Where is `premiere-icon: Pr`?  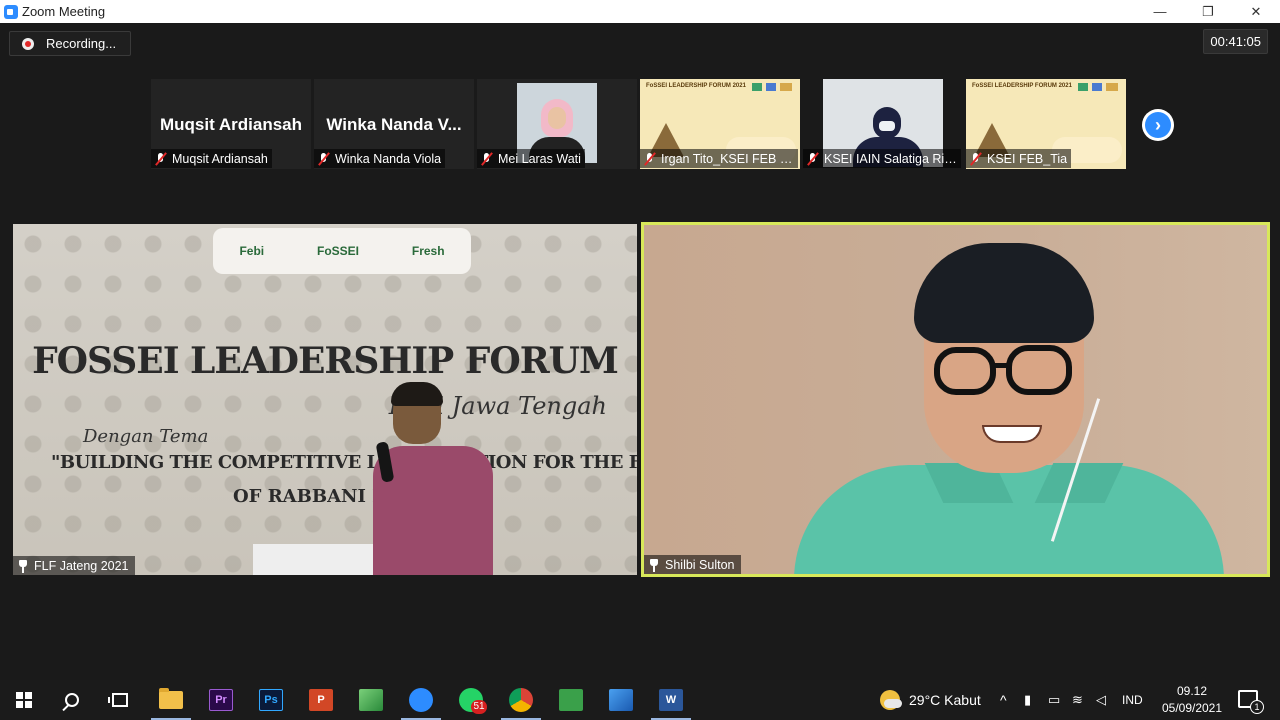
premiere-icon: Pr is located at coordinates (221, 700).